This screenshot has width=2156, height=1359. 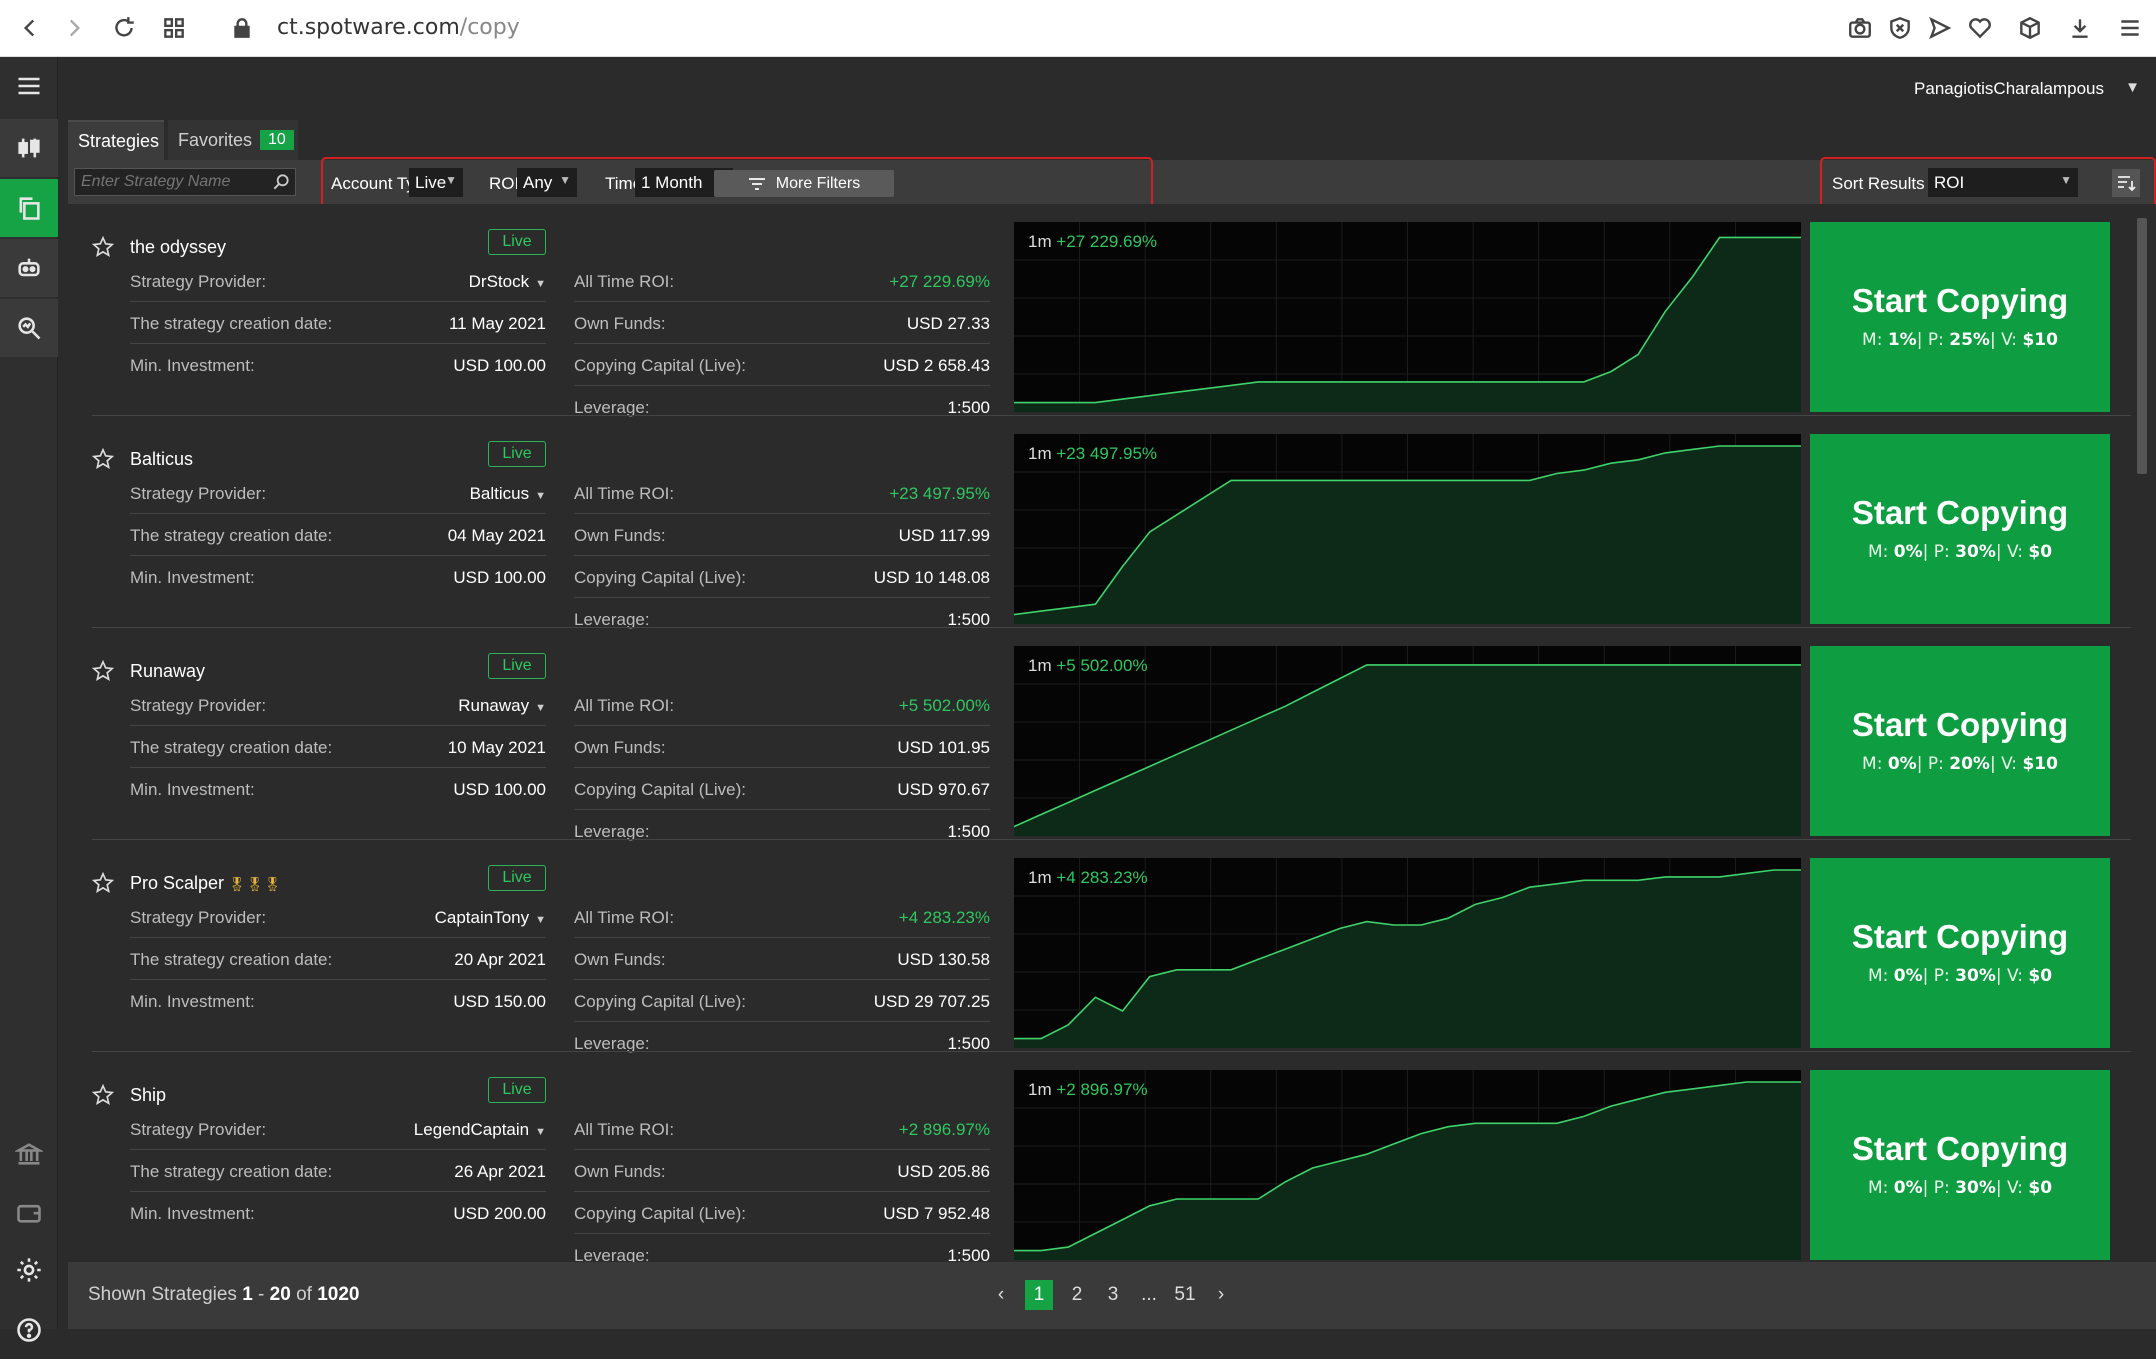 What do you see at coordinates (224, 1294) in the screenshot?
I see `shown-strategies-text: Shown Strategies 1 - 20 of 1020` at bounding box center [224, 1294].